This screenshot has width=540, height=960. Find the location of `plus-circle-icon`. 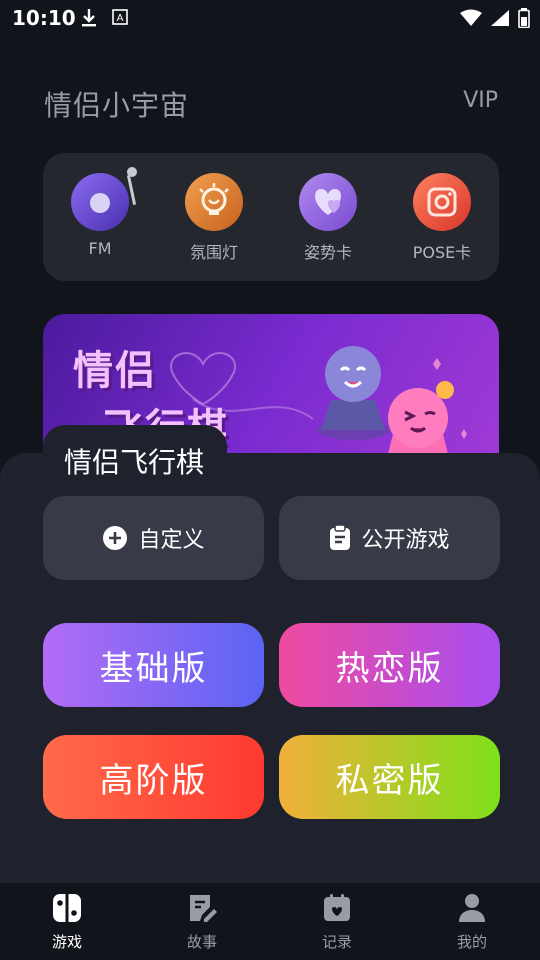

plus-circle-icon is located at coordinates (115, 538).